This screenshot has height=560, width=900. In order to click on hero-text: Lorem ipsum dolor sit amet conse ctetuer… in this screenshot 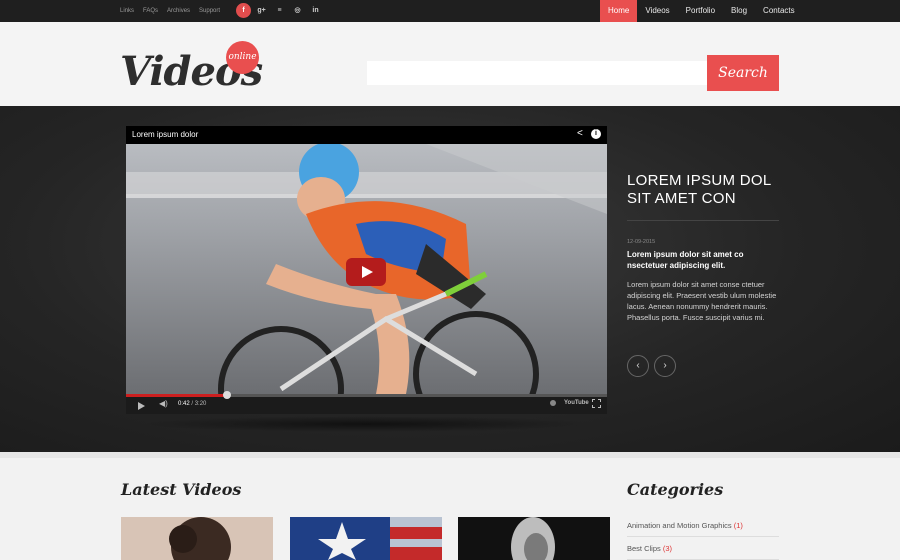, I will do `click(702, 301)`.